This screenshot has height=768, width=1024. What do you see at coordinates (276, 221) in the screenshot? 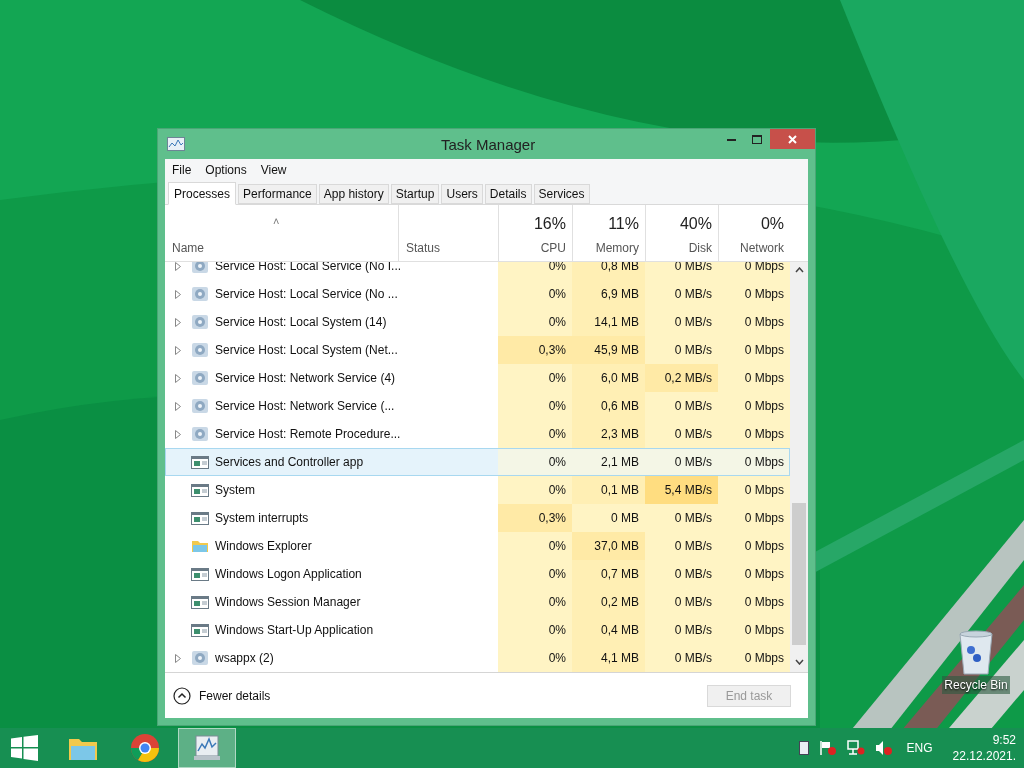
I see `sort-indicator: ˄` at bounding box center [276, 221].